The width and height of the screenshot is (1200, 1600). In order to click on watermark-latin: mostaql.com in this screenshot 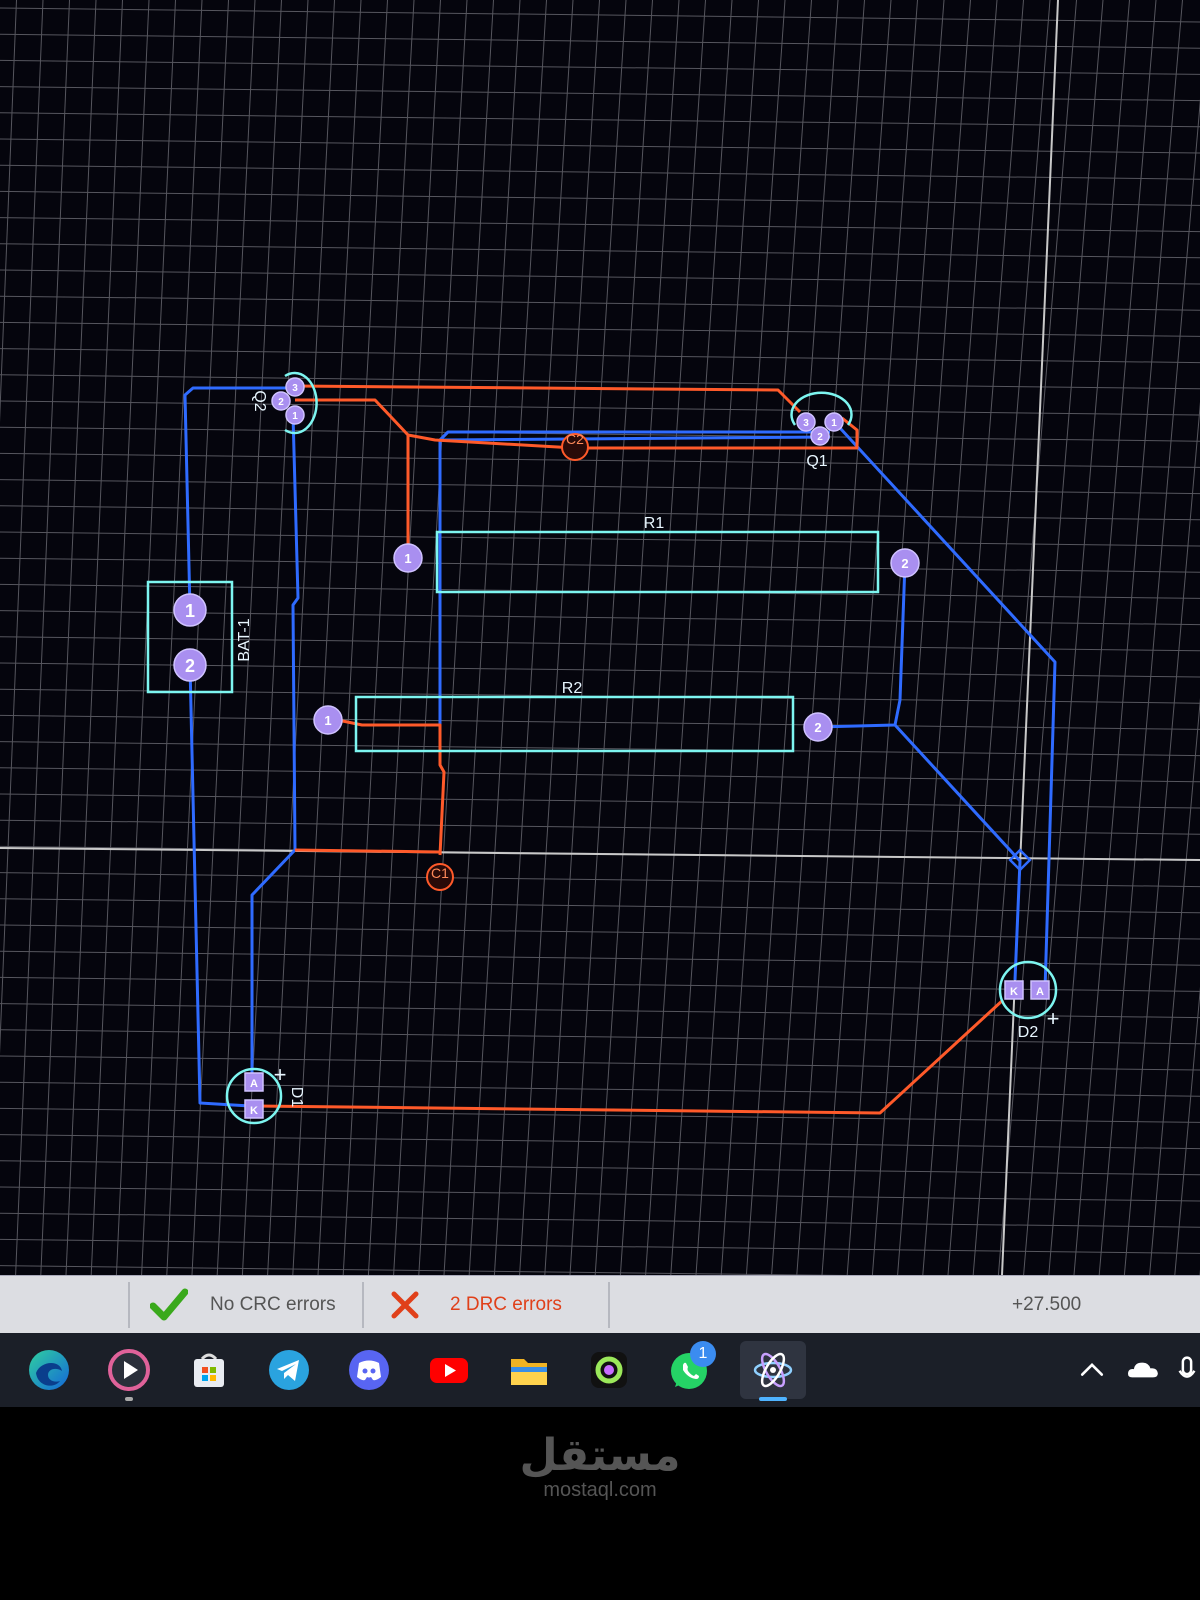, I will do `click(600, 1490)`.